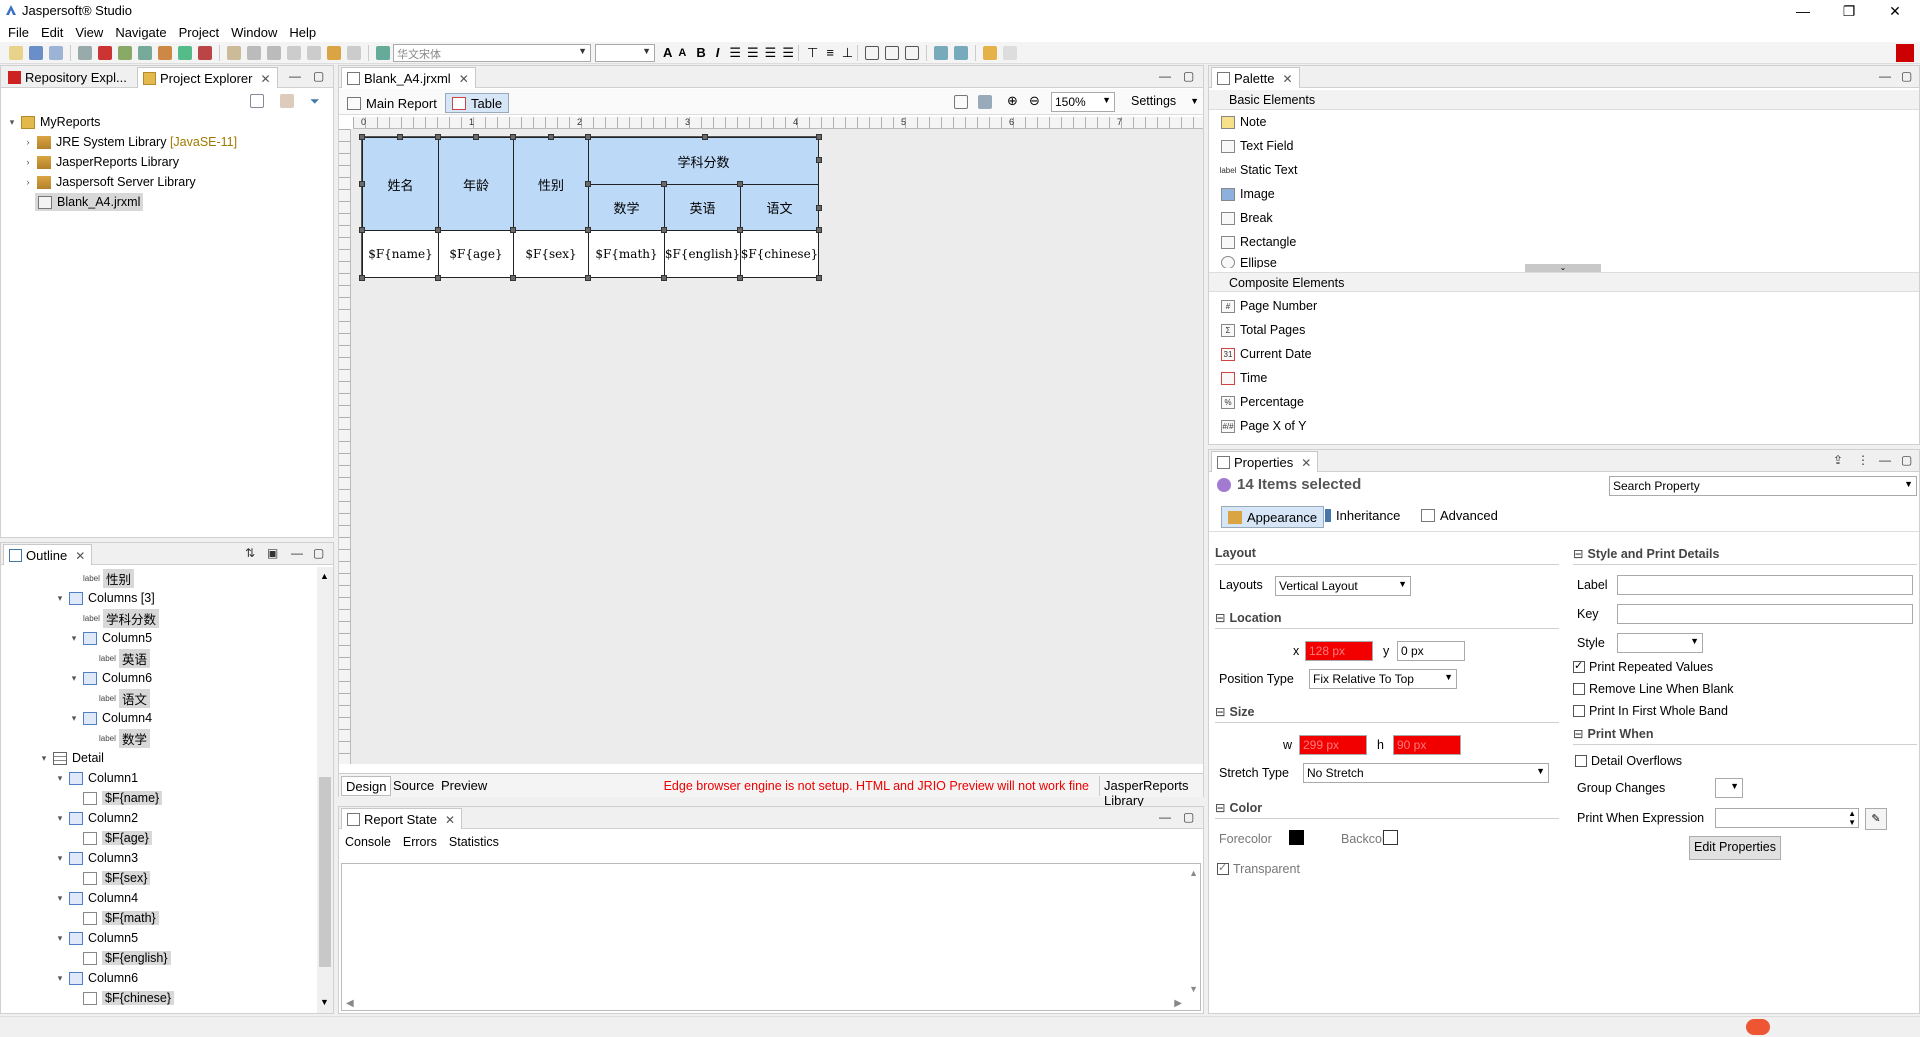  Describe the element at coordinates (1257, 146) in the screenshot. I see `palette-text-field: Text Field` at that location.